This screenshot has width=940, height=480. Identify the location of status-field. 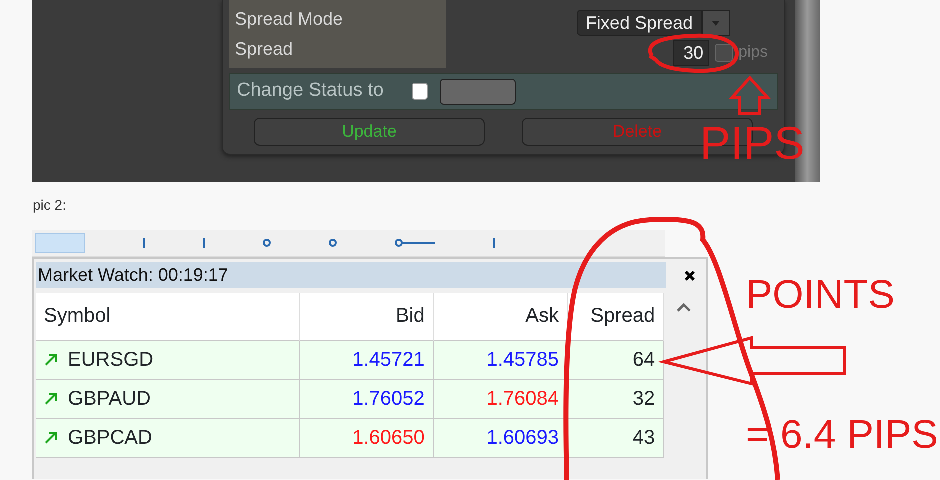
(478, 91).